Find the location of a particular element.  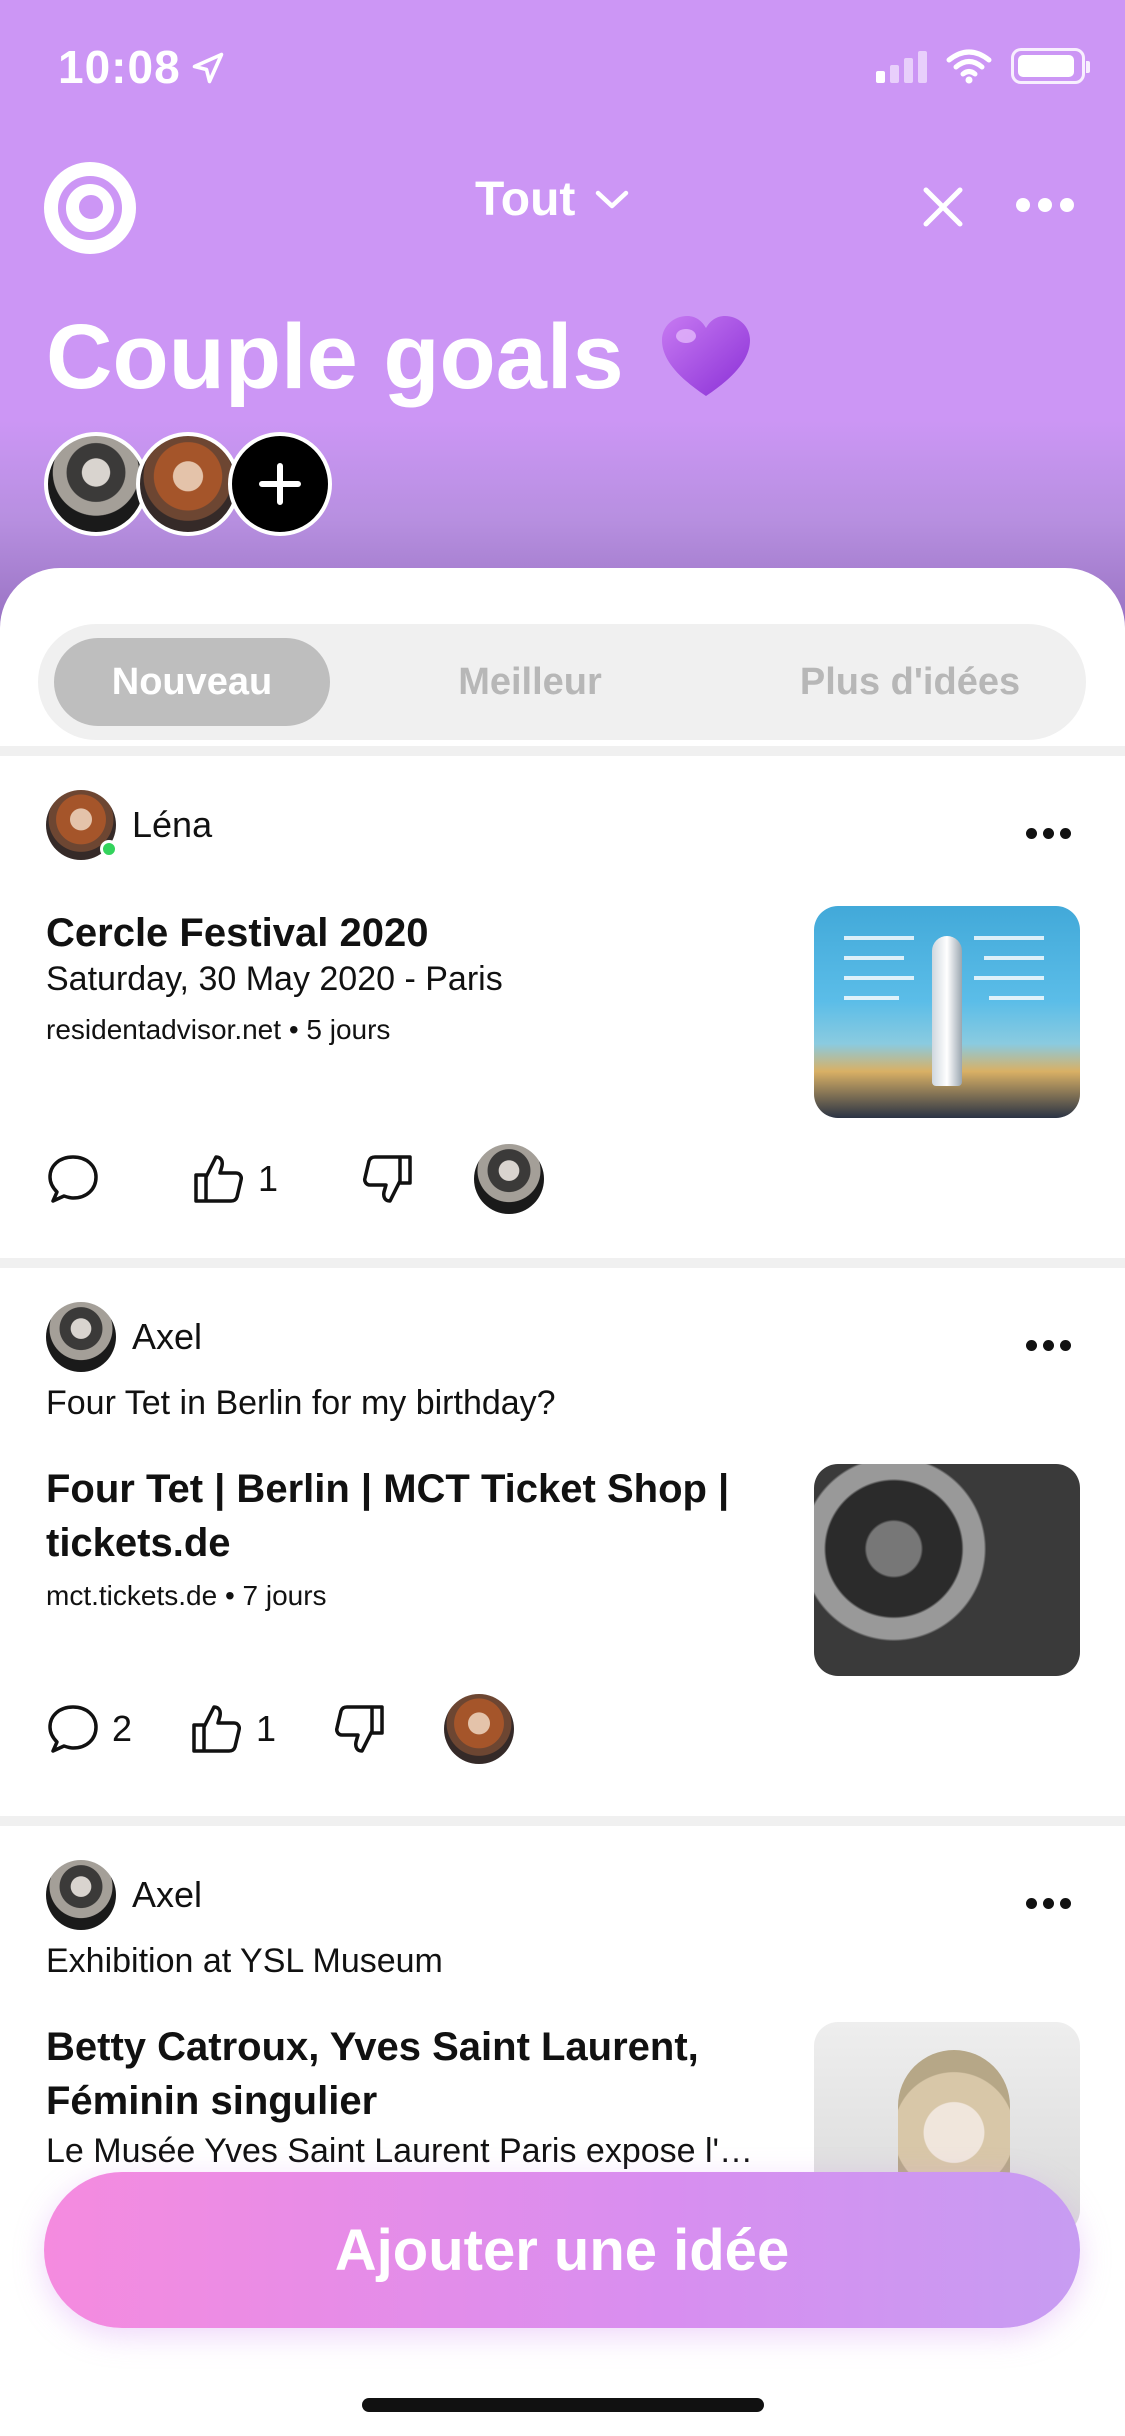

board-title-text: Couple goals is located at coordinates (335, 357).